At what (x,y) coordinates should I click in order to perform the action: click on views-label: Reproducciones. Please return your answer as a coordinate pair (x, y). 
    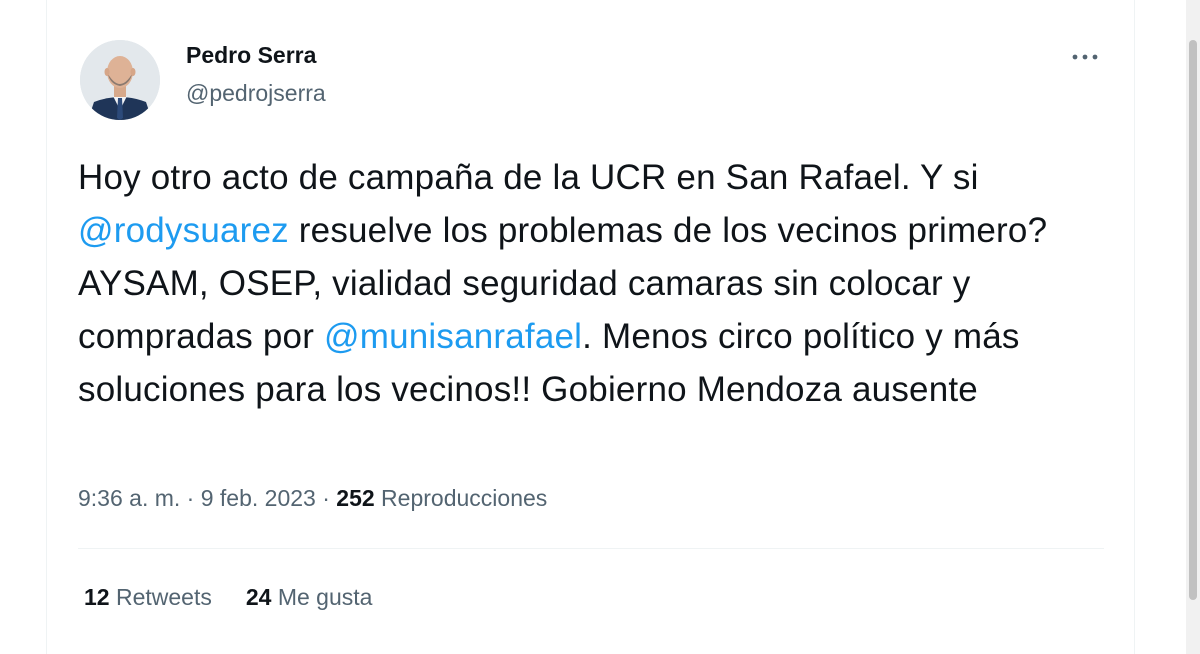
    Looking at the image, I should click on (461, 498).